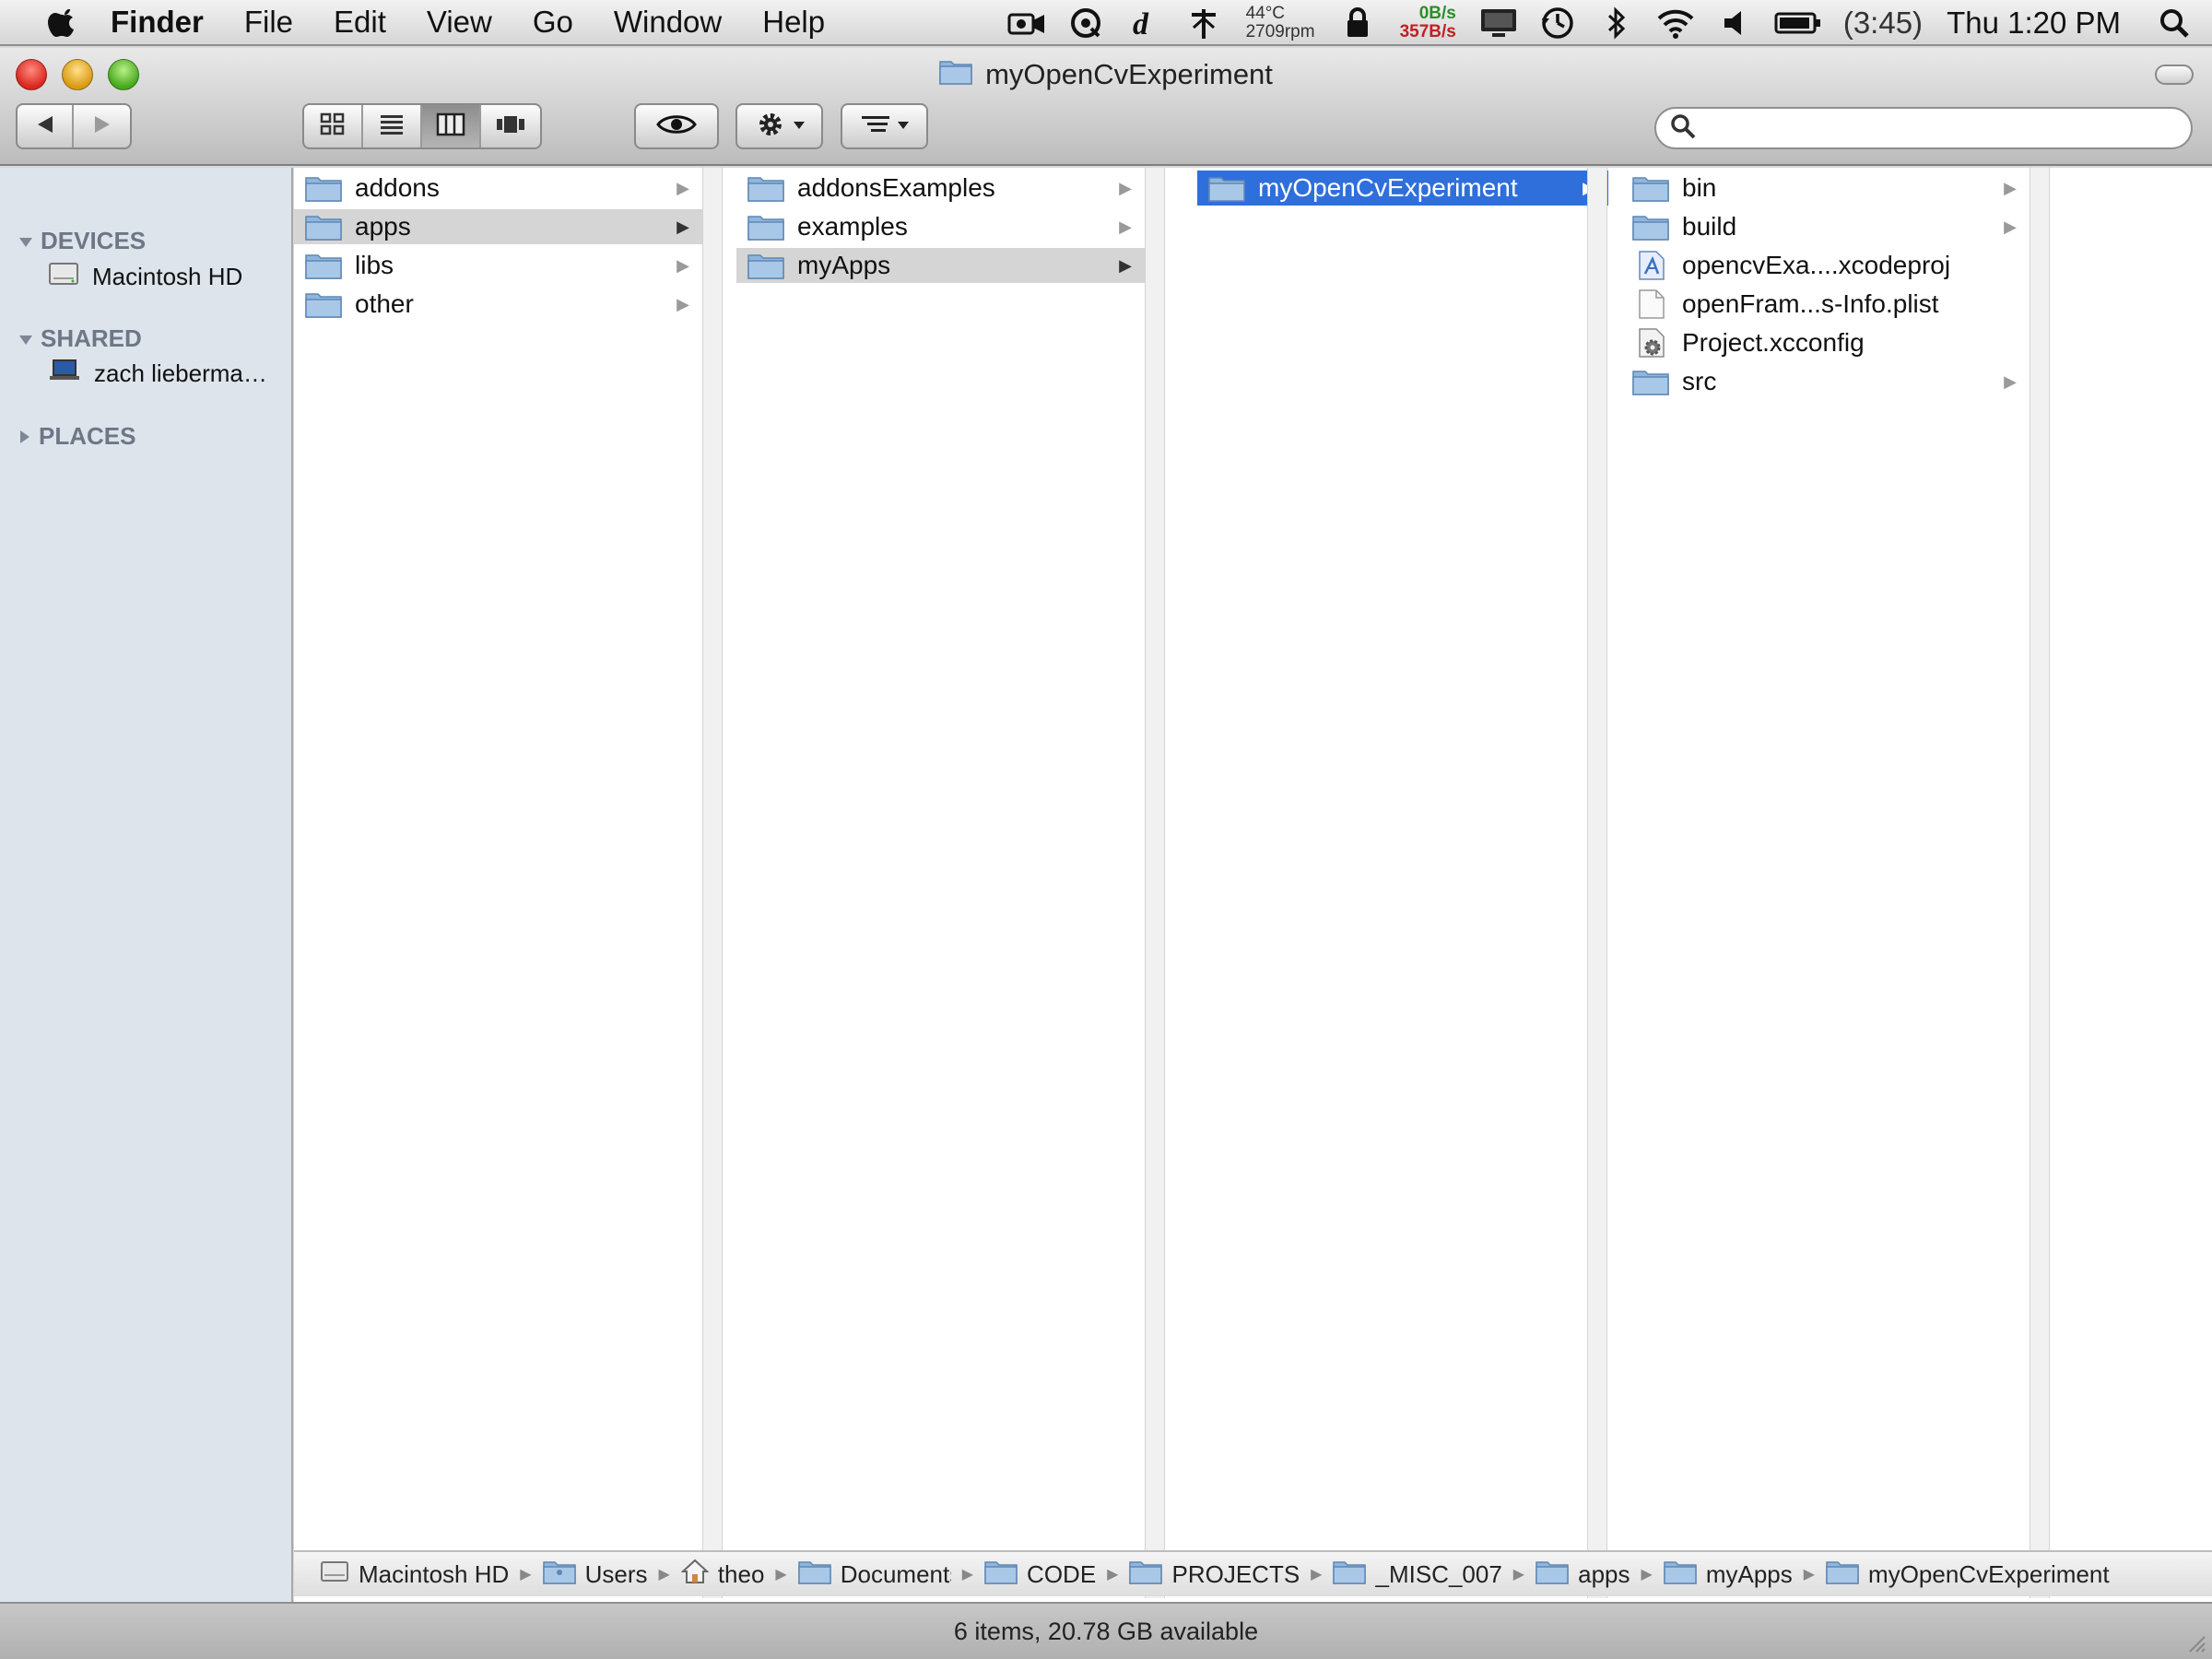 This screenshot has width=2212, height=1659. Describe the element at coordinates (1825, 188) in the screenshot. I see `list-item-bin: bin ▶` at that location.